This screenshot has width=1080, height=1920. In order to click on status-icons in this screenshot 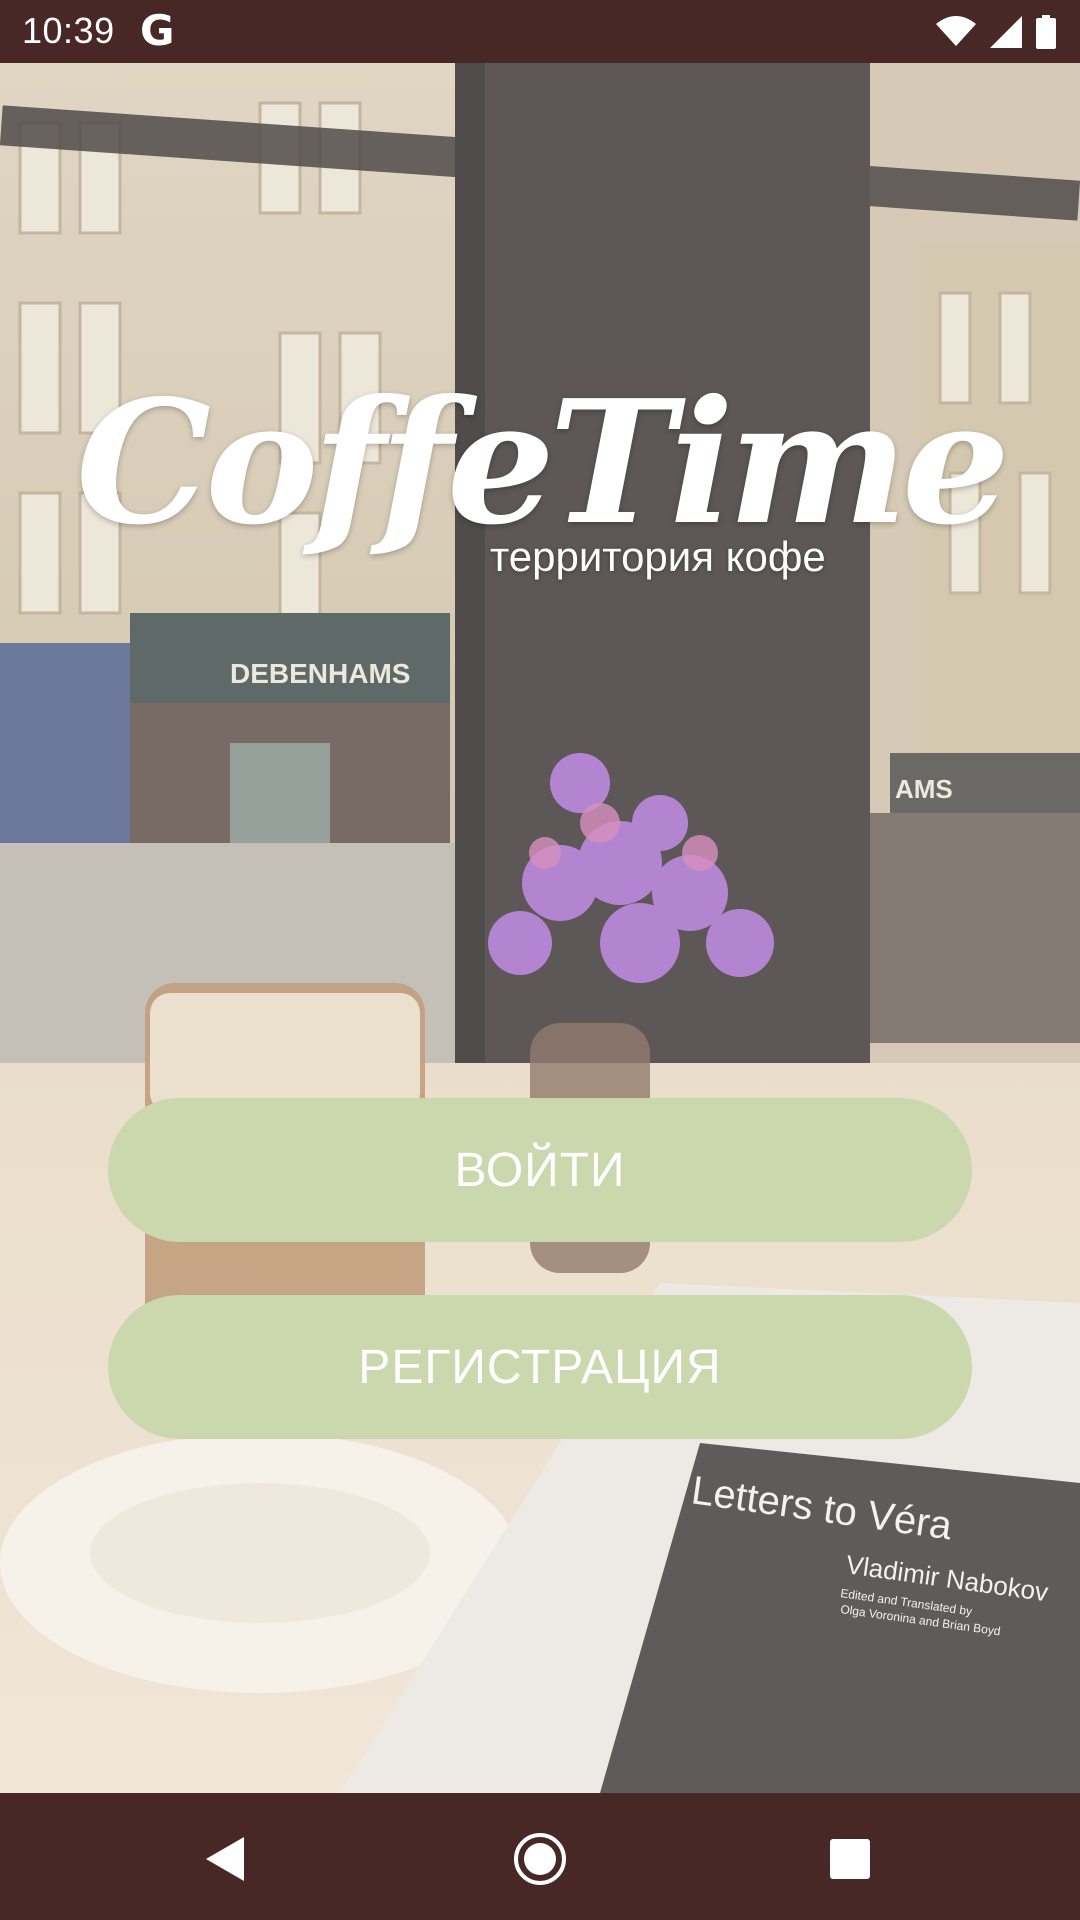, I will do `click(996, 32)`.